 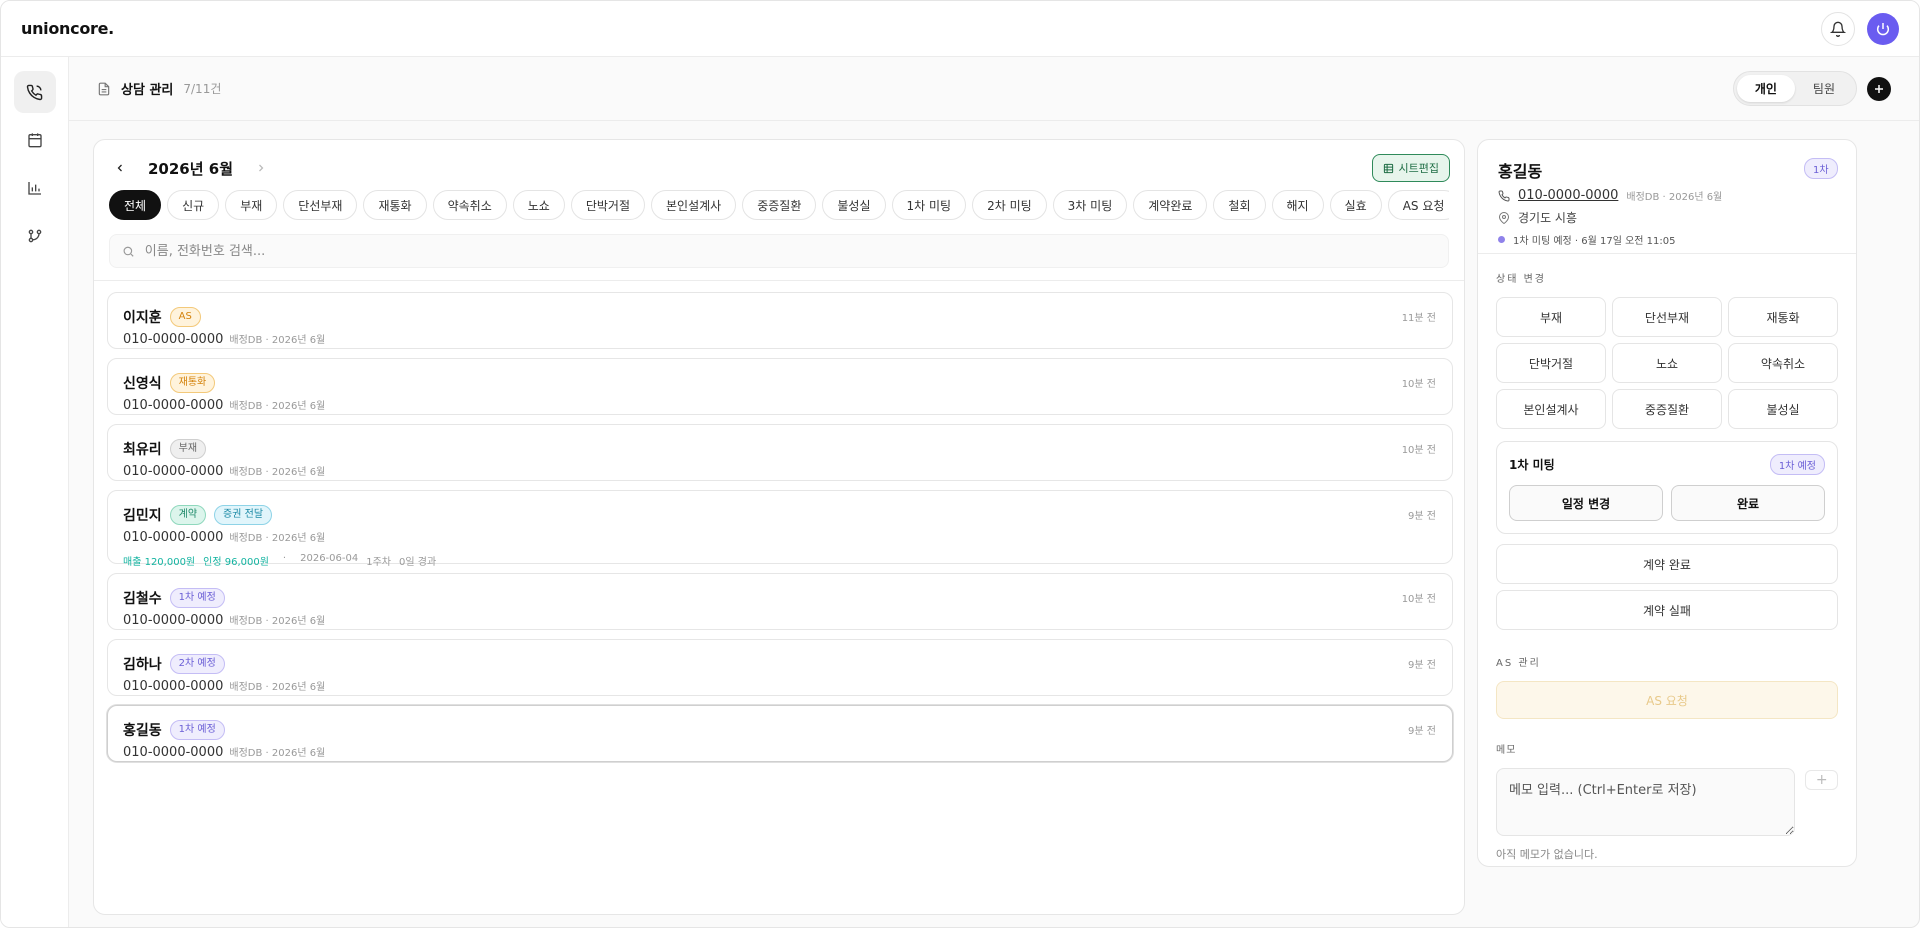 What do you see at coordinates (1821, 780) in the screenshot?
I see `memo-add-button: +` at bounding box center [1821, 780].